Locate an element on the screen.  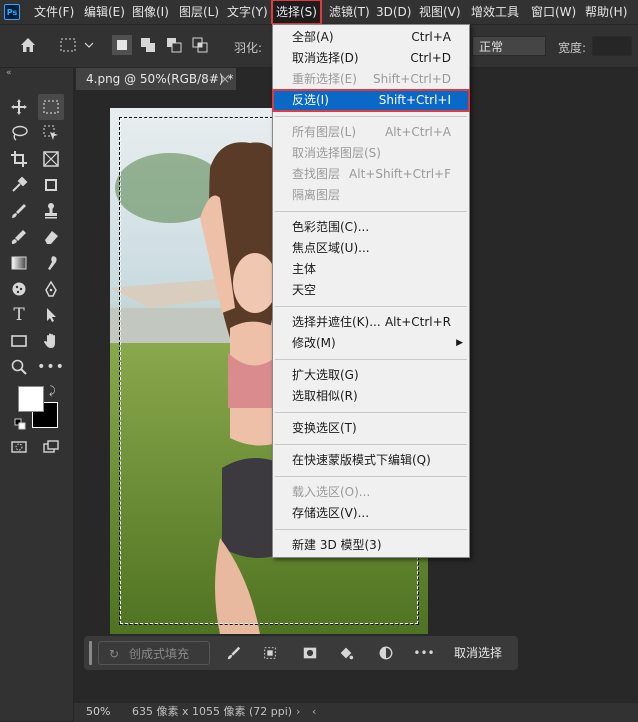
mask-icon is located at coordinates (310, 653).